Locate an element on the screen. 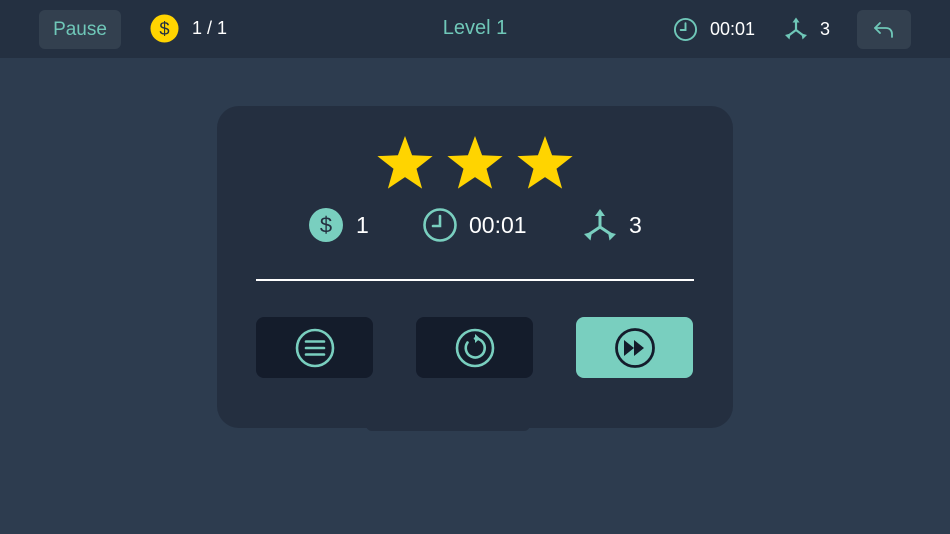 This screenshot has width=950, height=534. menu-button is located at coordinates (314, 347).